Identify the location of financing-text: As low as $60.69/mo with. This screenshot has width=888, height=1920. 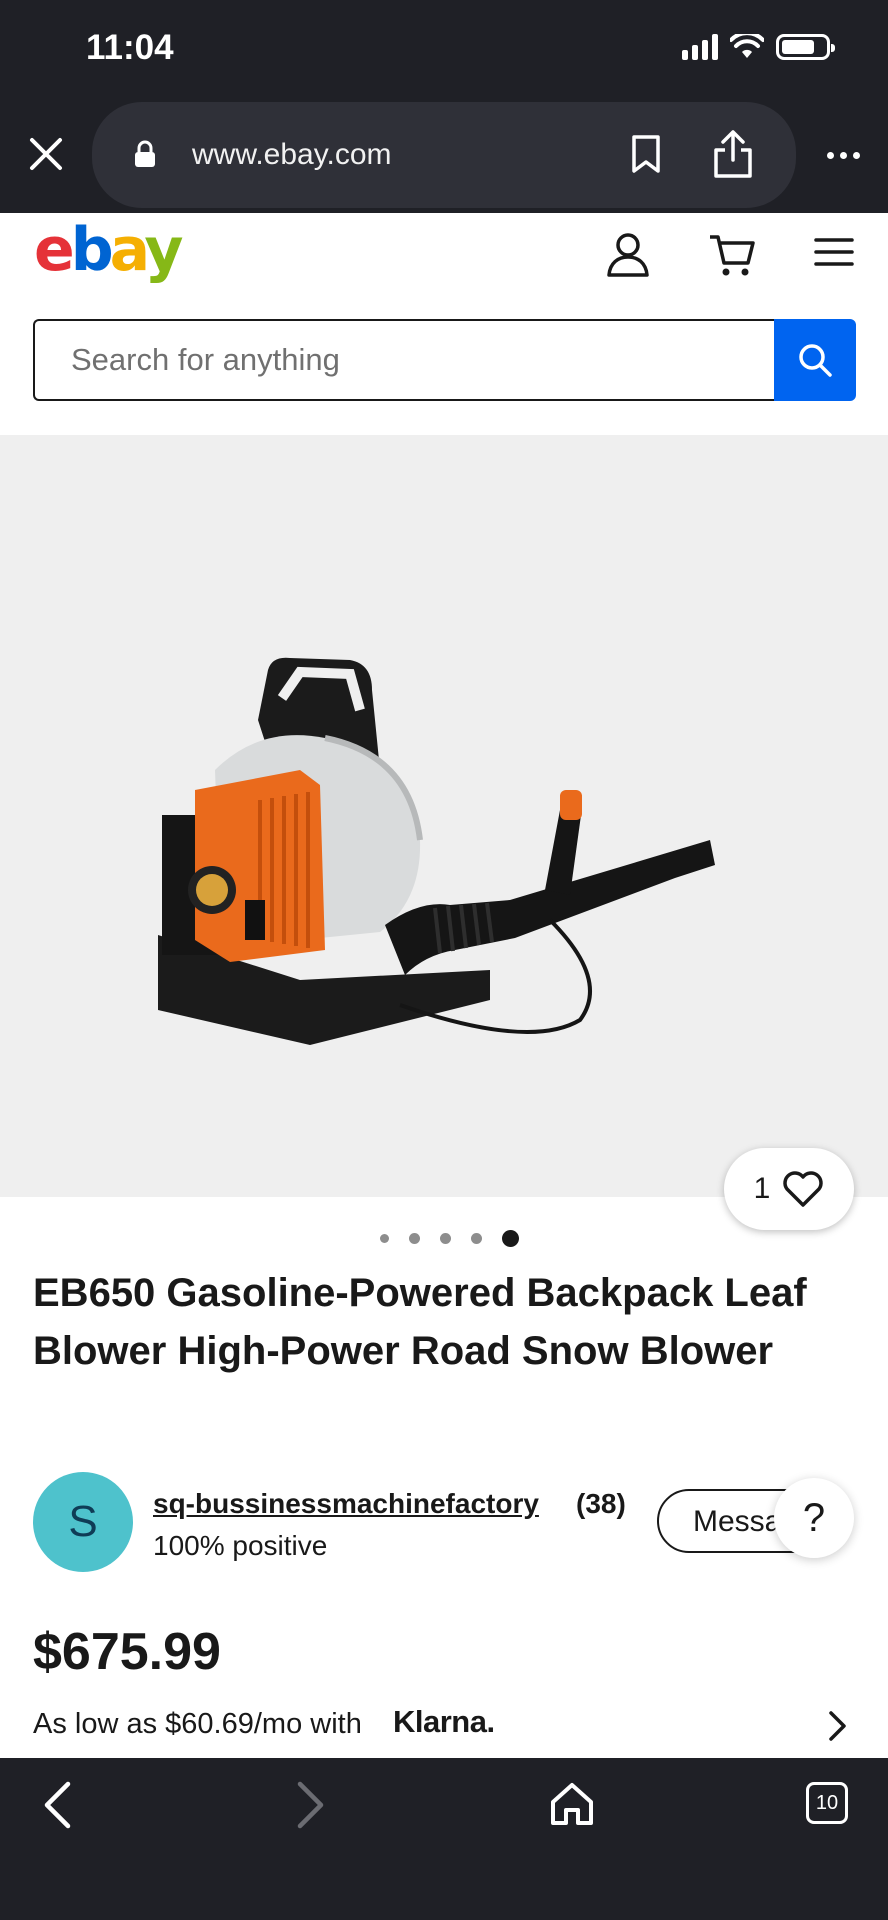
(197, 1724).